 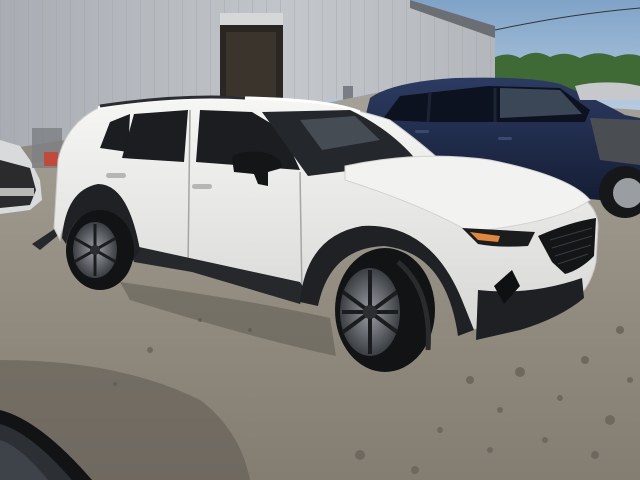 What do you see at coordinates (607, 91) in the screenshot?
I see `distant-car` at bounding box center [607, 91].